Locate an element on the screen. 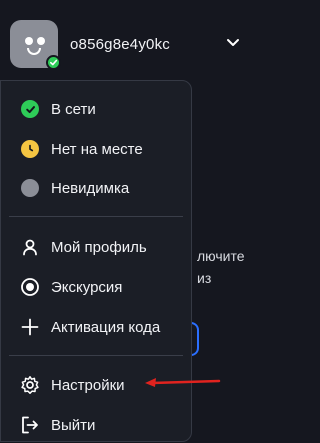 Image resolution: width=320 pixels, height=443 pixels. menu-item-invisible: Невидимка is located at coordinates (96, 188).